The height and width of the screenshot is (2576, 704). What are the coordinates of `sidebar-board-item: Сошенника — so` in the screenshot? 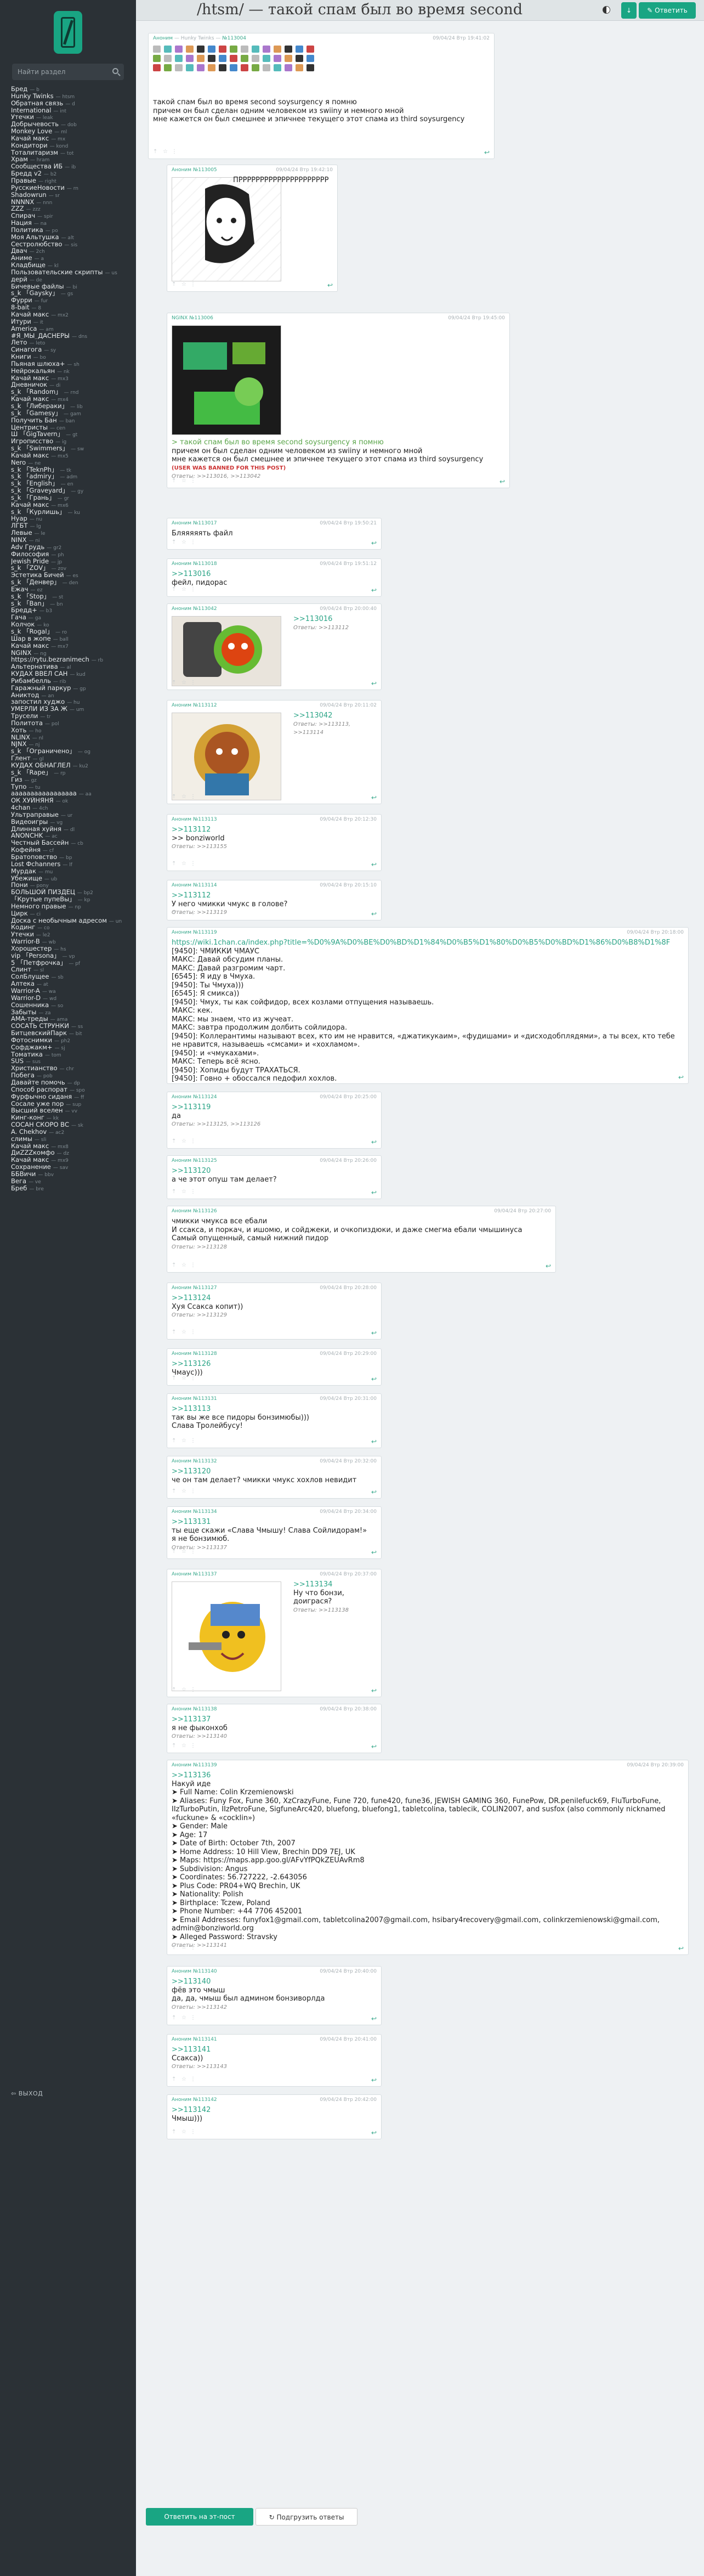 It's located at (68, 1005).